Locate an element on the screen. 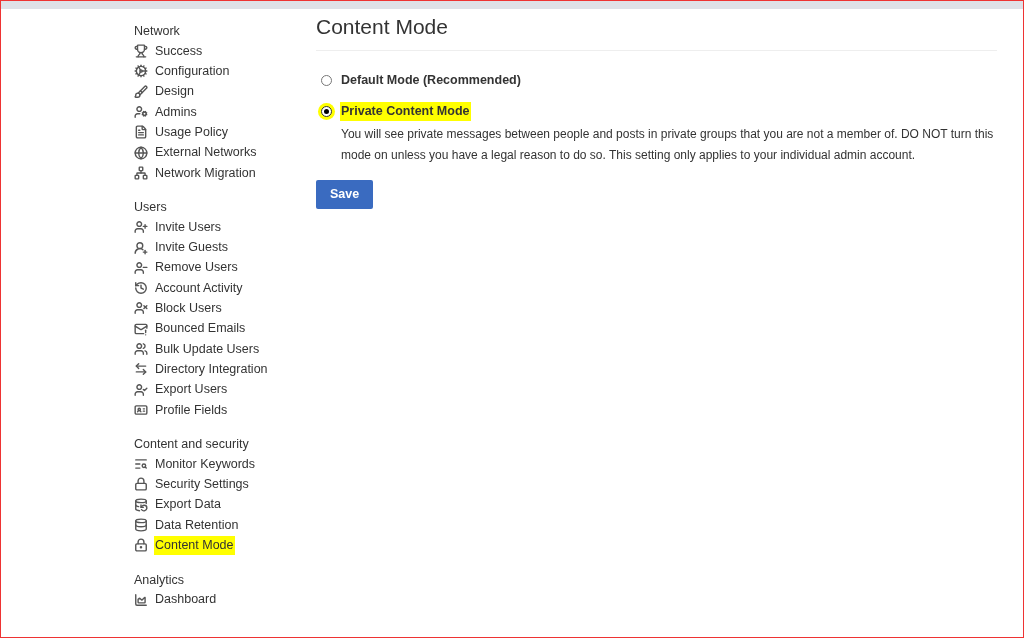 Image resolution: width=1024 pixels, height=638 pixels. sidebar-link: Design is located at coordinates (174, 92).